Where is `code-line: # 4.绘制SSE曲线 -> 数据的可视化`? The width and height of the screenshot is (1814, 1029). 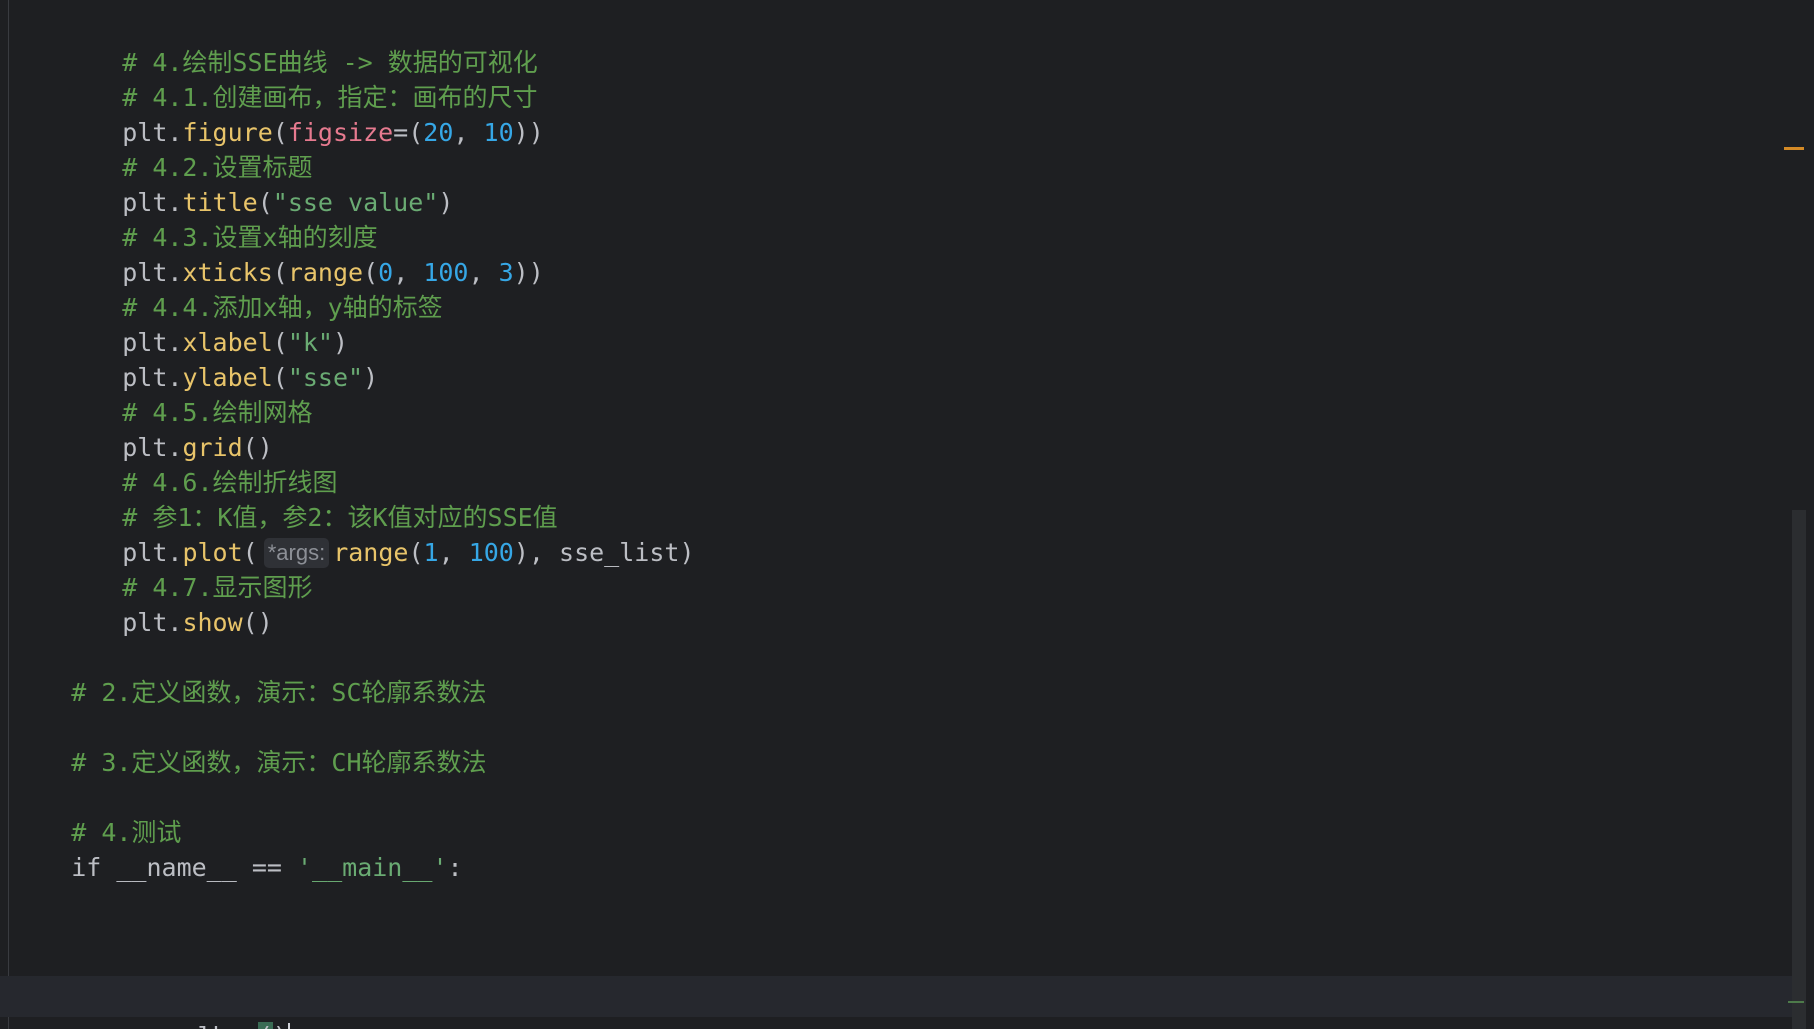 code-line: # 4.绘制SSE曲线 -> 数据的可视化 is located at coordinates (269, 40).